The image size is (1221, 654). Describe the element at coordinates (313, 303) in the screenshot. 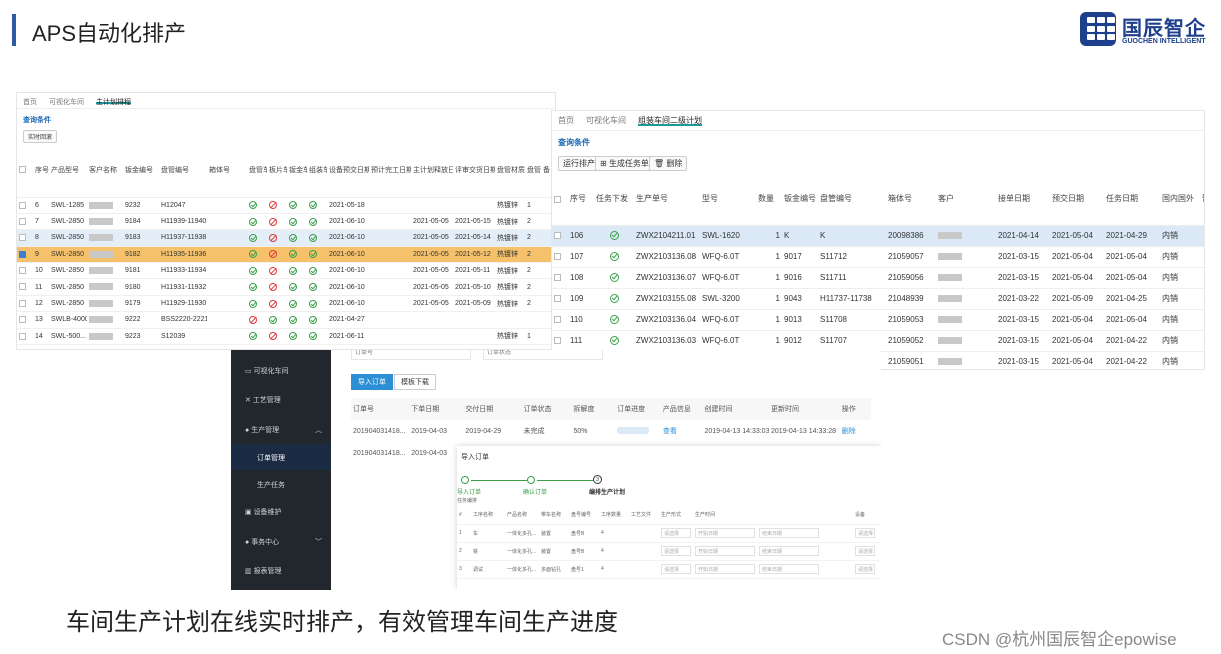

I see `check-circle-icon` at that location.